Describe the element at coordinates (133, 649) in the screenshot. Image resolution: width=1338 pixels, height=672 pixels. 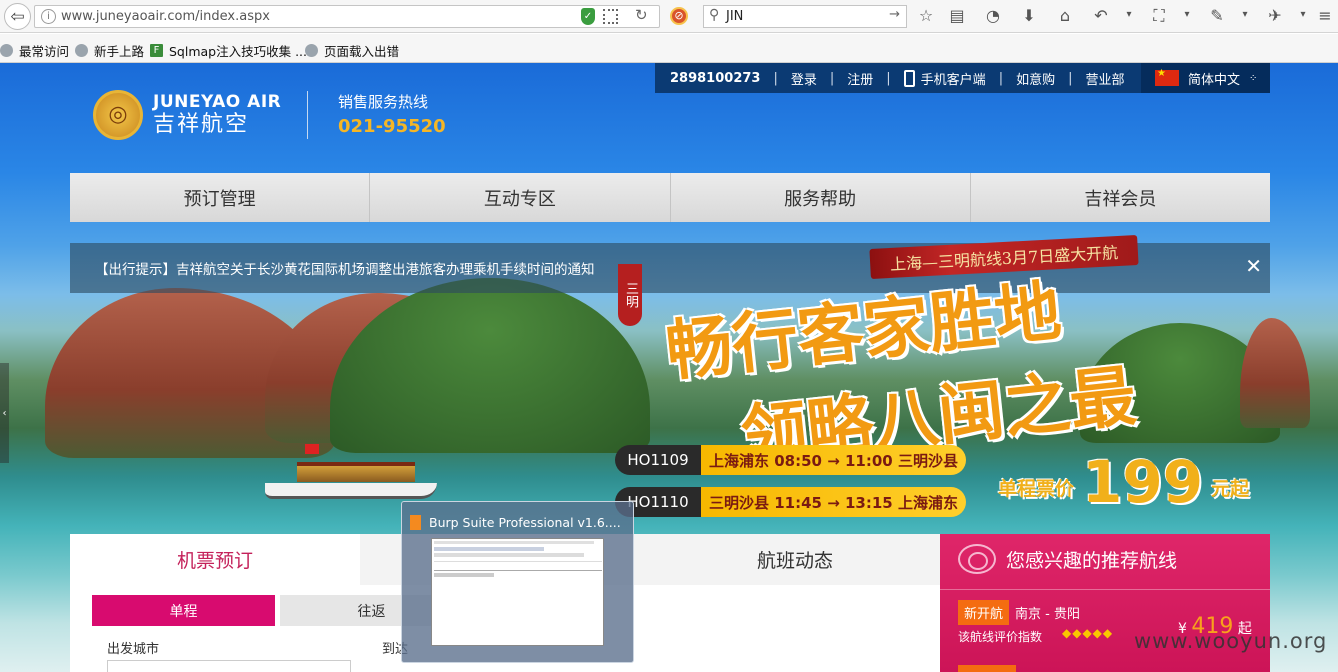
I see `depart-city-label: 出发城市` at that location.